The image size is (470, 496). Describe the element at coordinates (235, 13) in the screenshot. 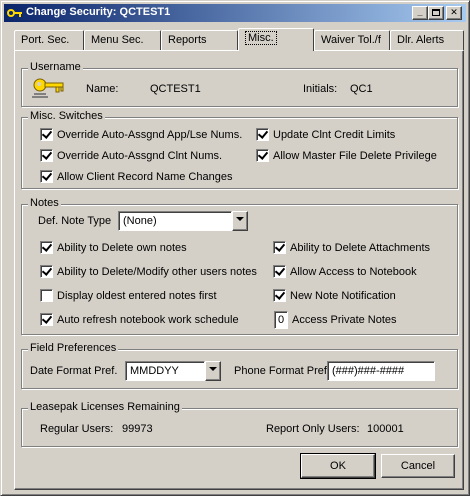

I see `title-bar: Change Security: QCTEST1 _ ✕` at that location.